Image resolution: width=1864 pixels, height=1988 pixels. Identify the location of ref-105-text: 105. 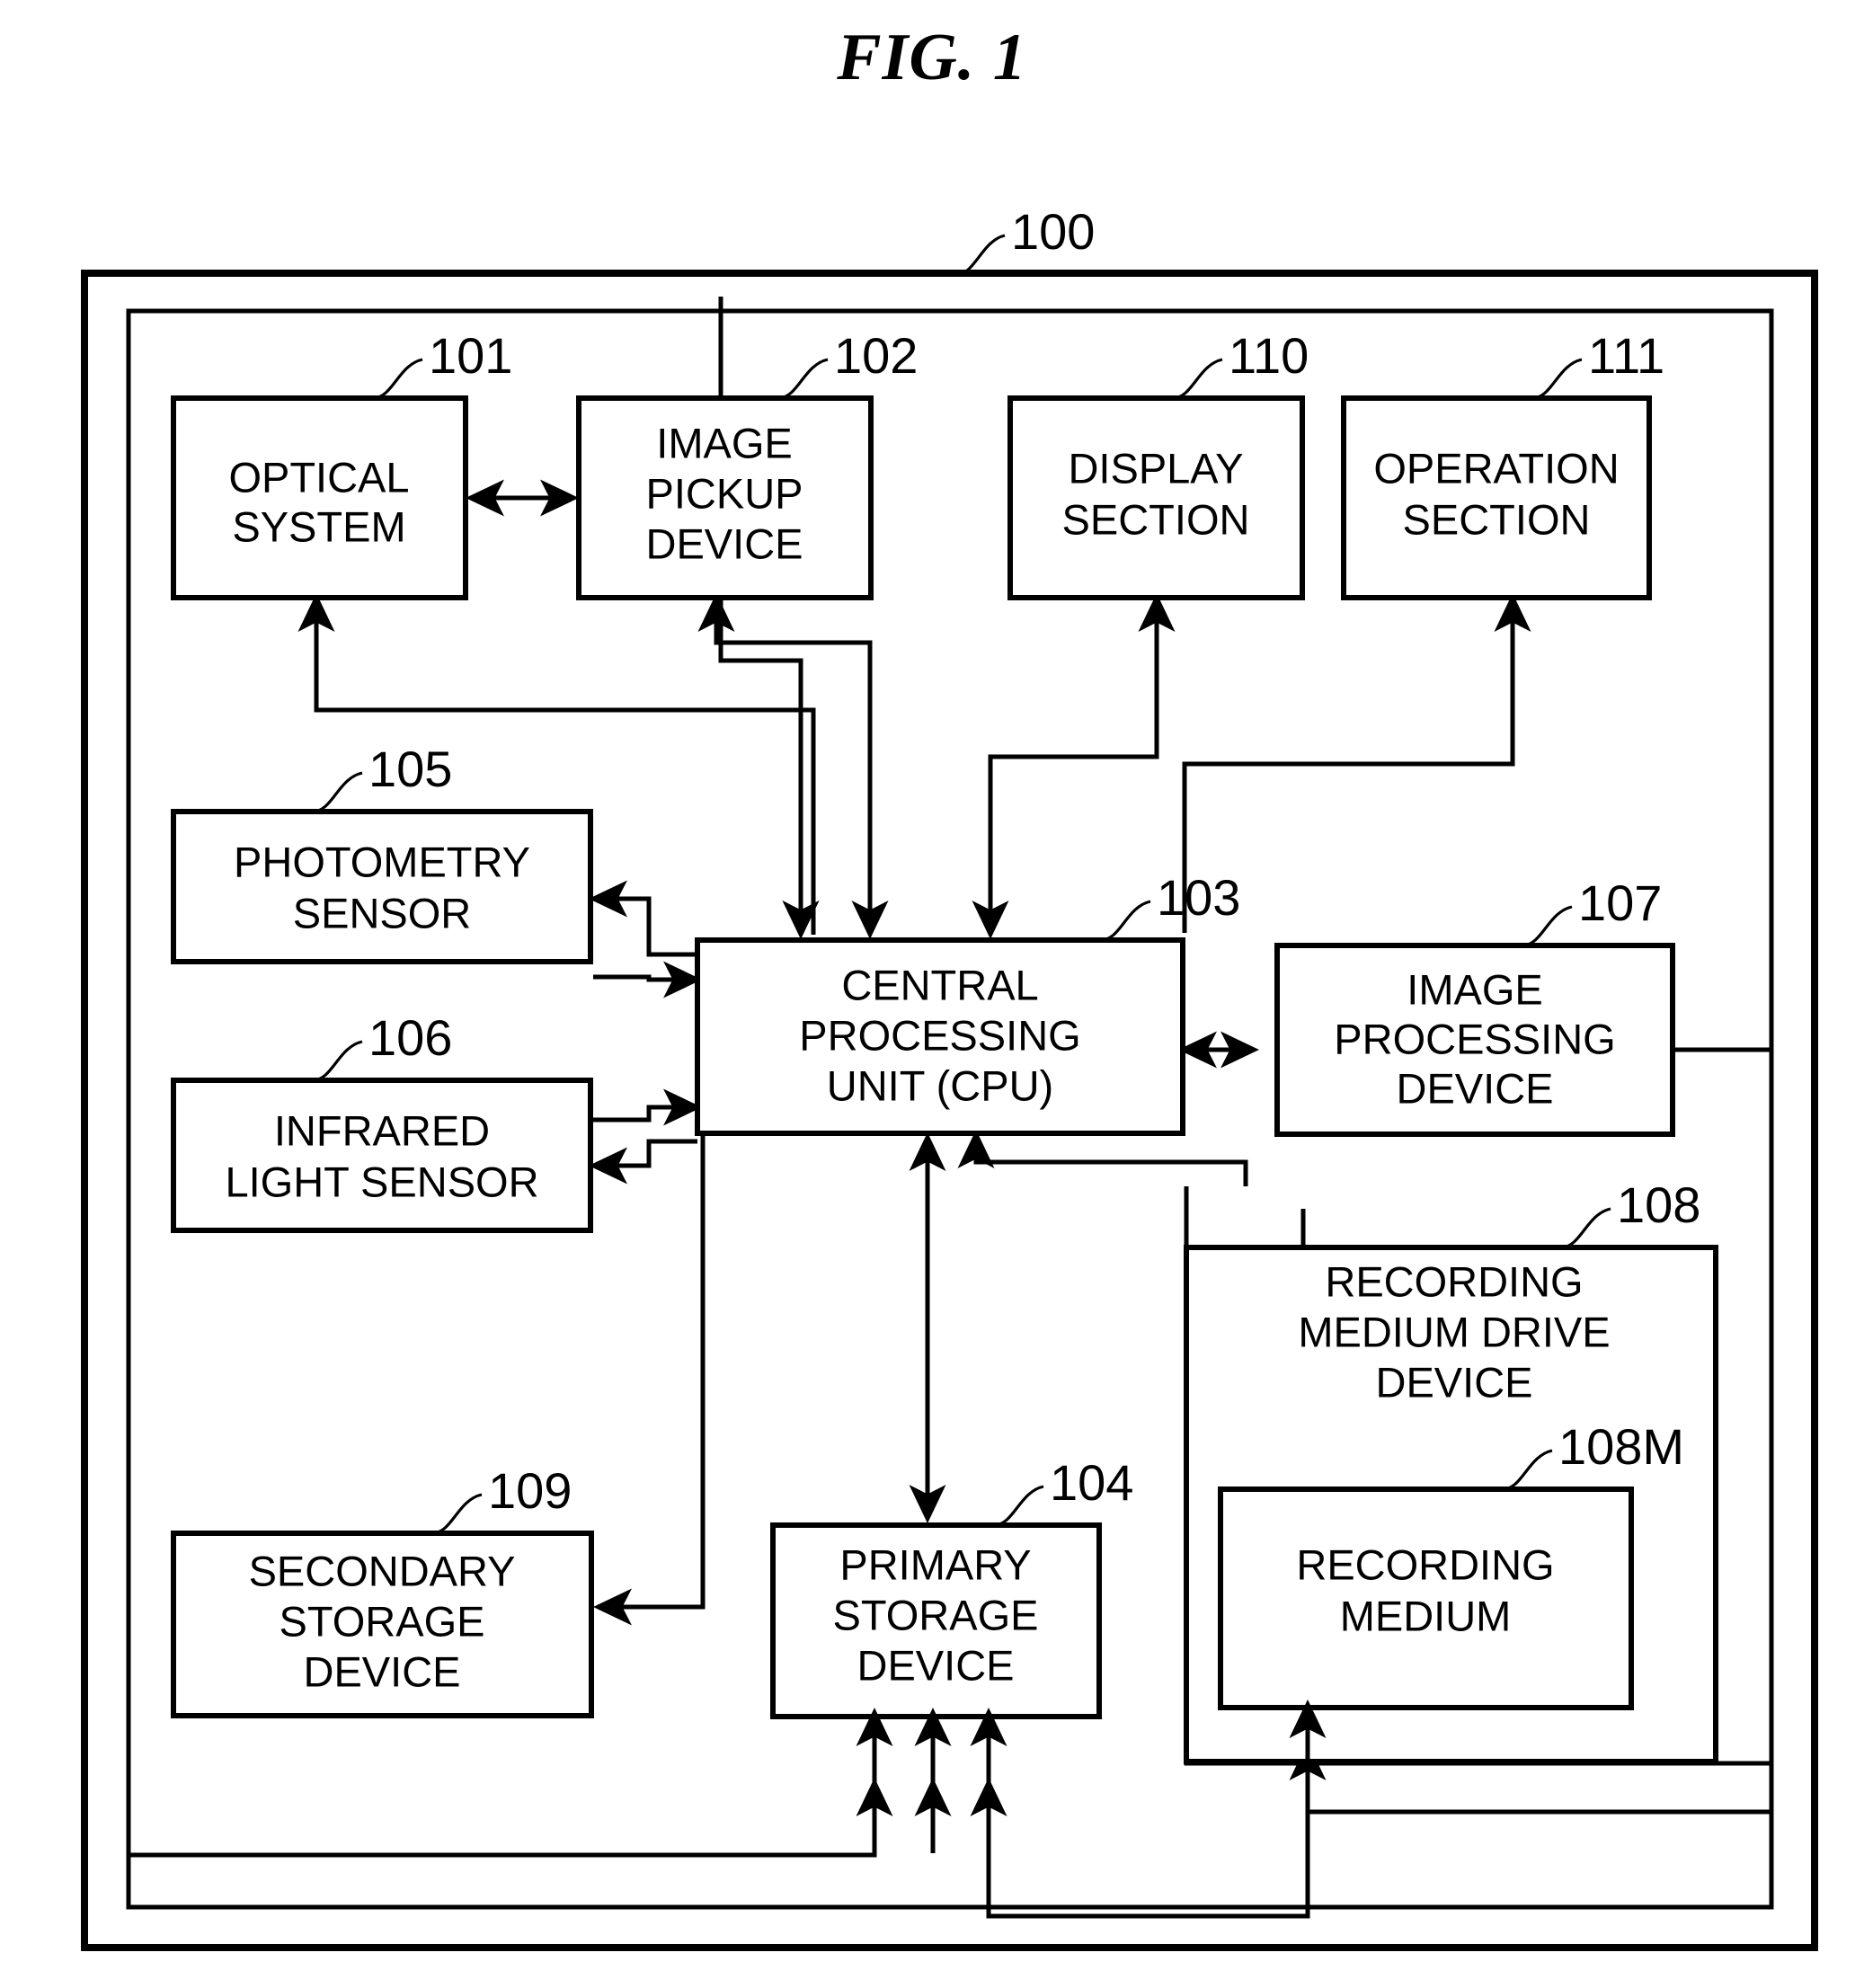
(410, 769).